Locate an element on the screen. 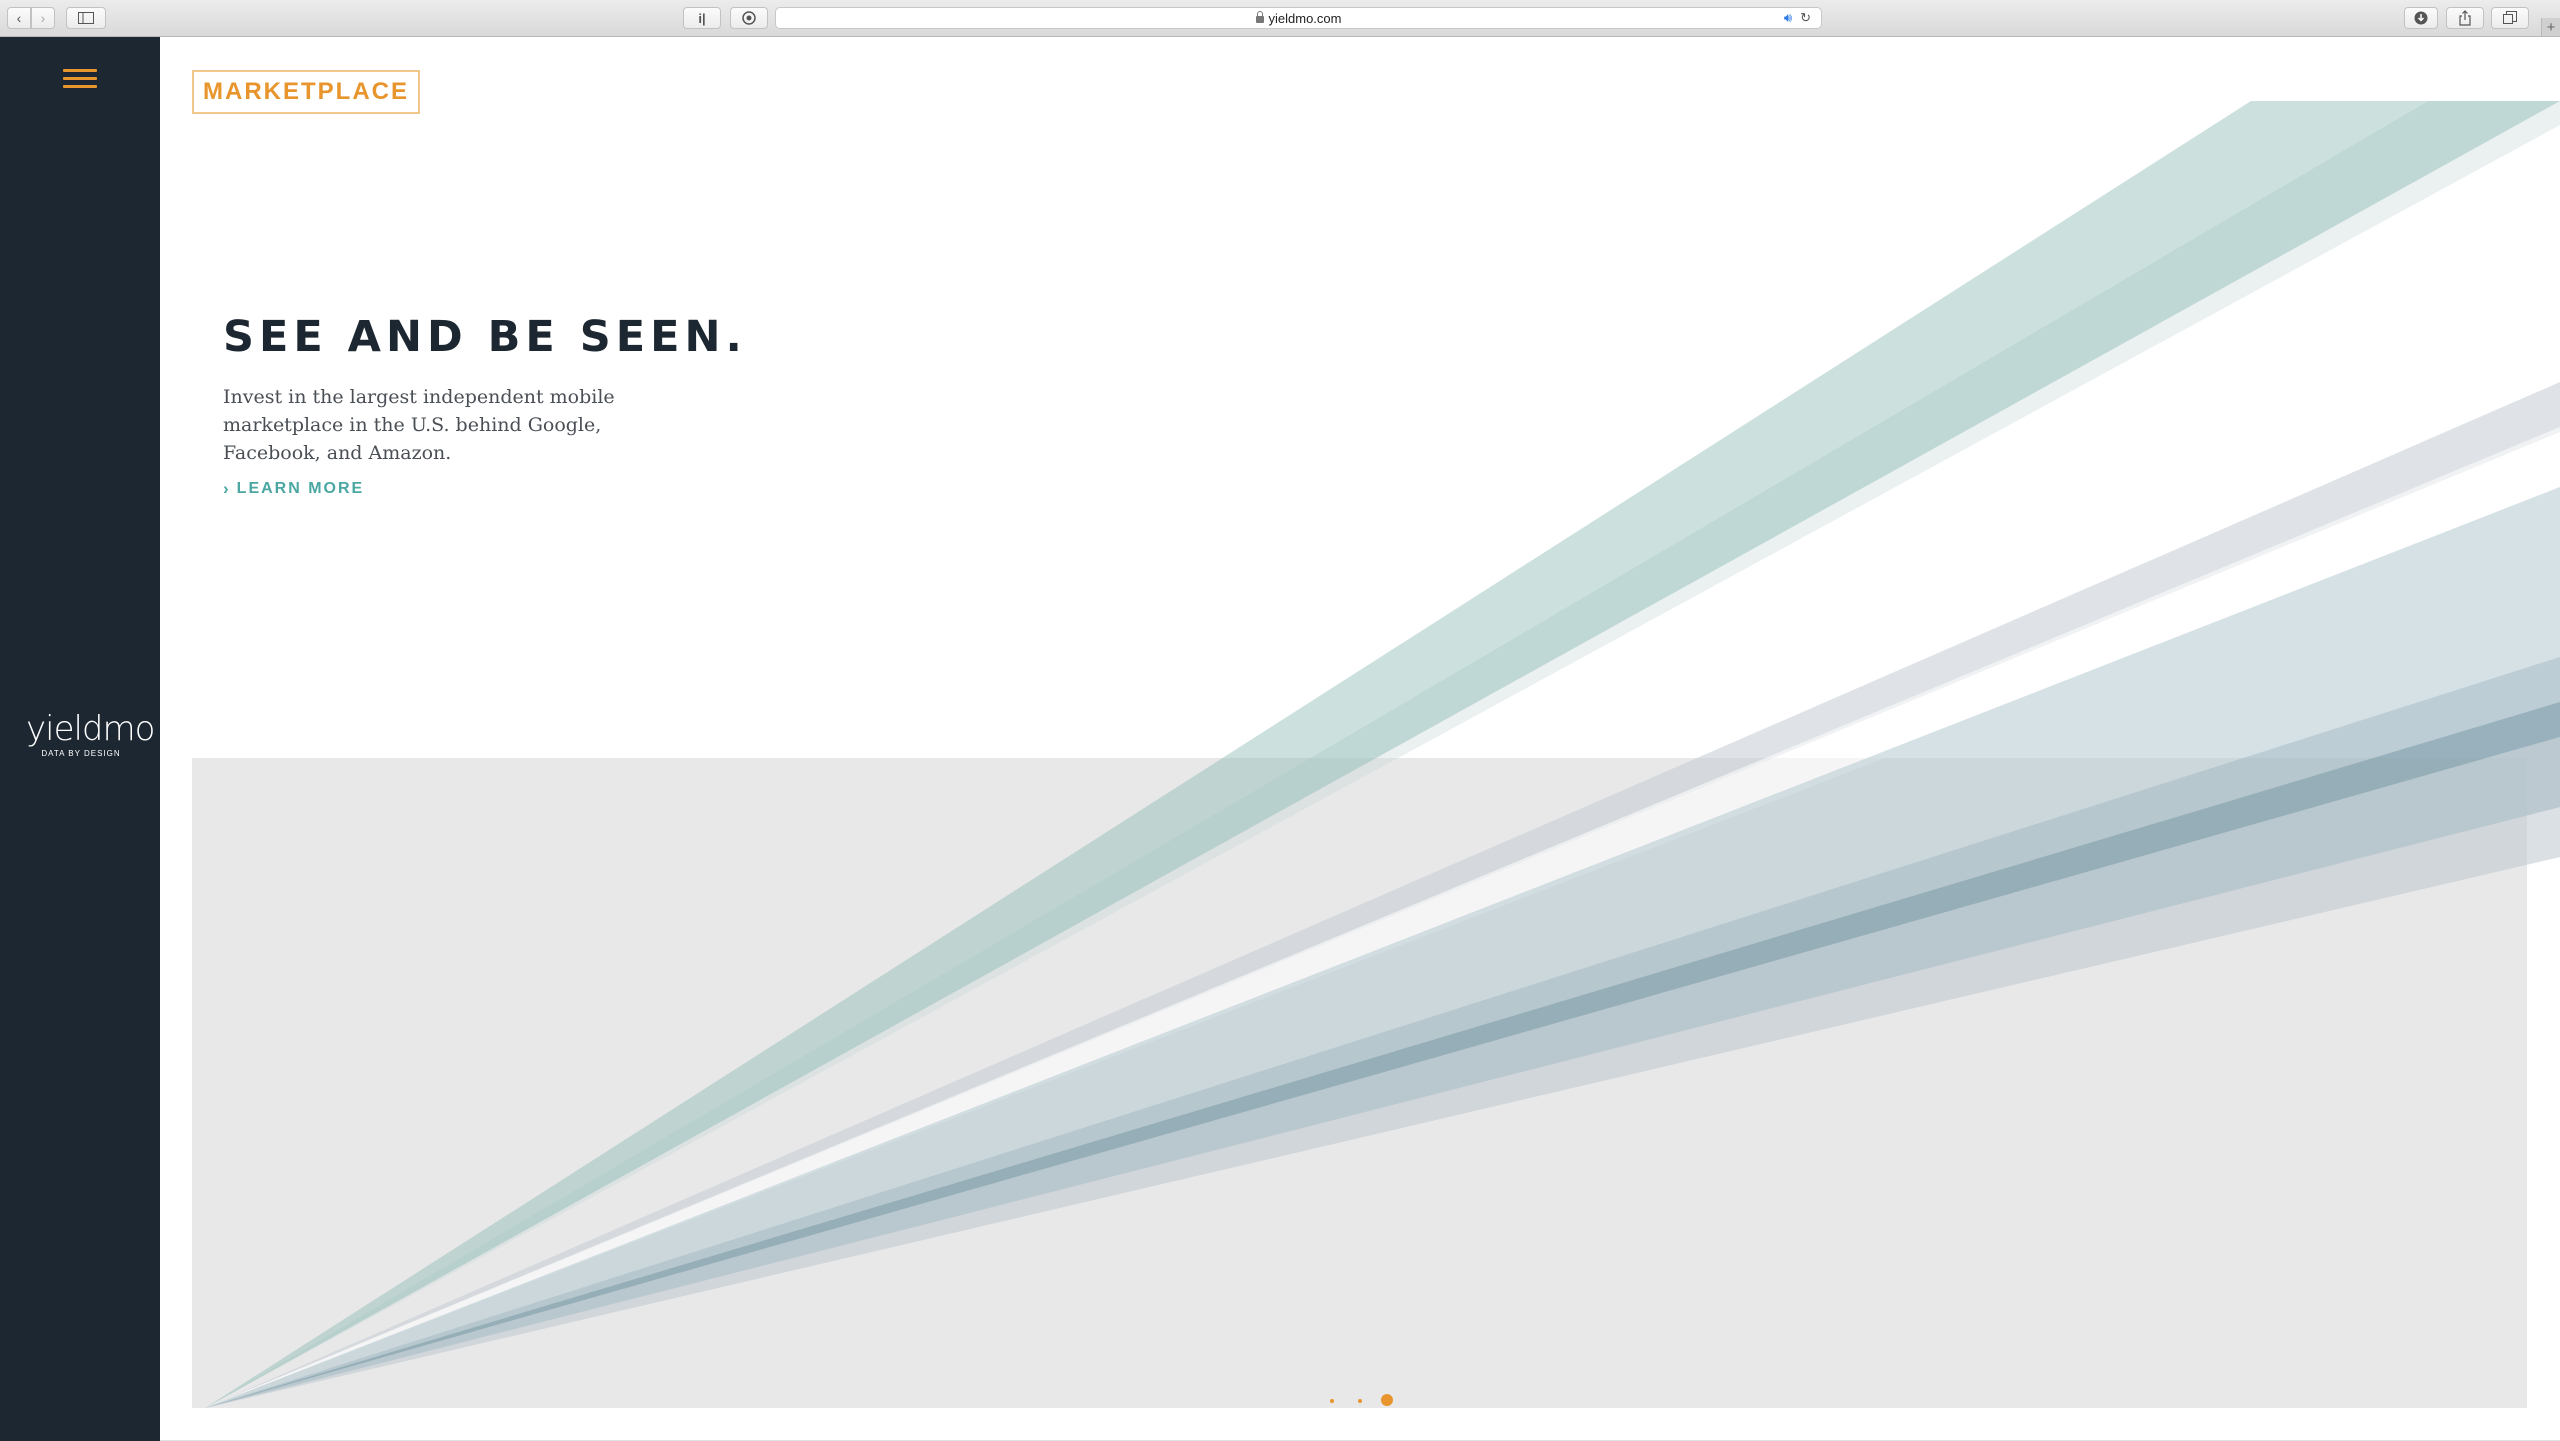 The height and width of the screenshot is (1441, 2560). carousel-pagination is located at coordinates (1445, 1402).